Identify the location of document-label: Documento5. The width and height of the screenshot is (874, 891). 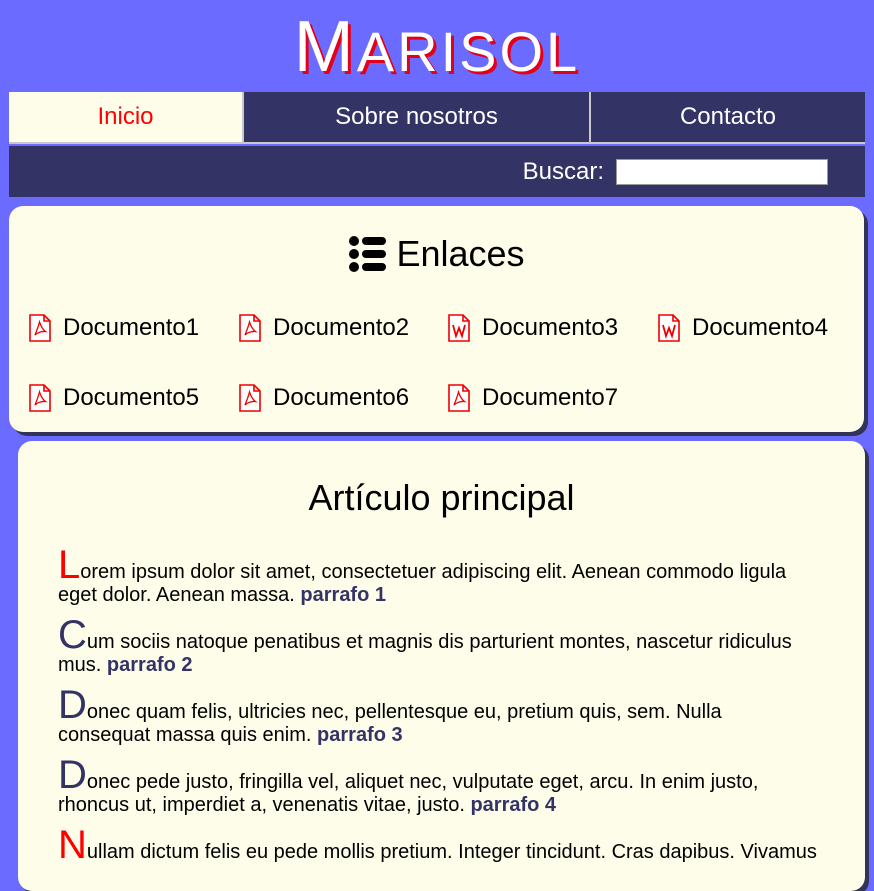
(131, 397).